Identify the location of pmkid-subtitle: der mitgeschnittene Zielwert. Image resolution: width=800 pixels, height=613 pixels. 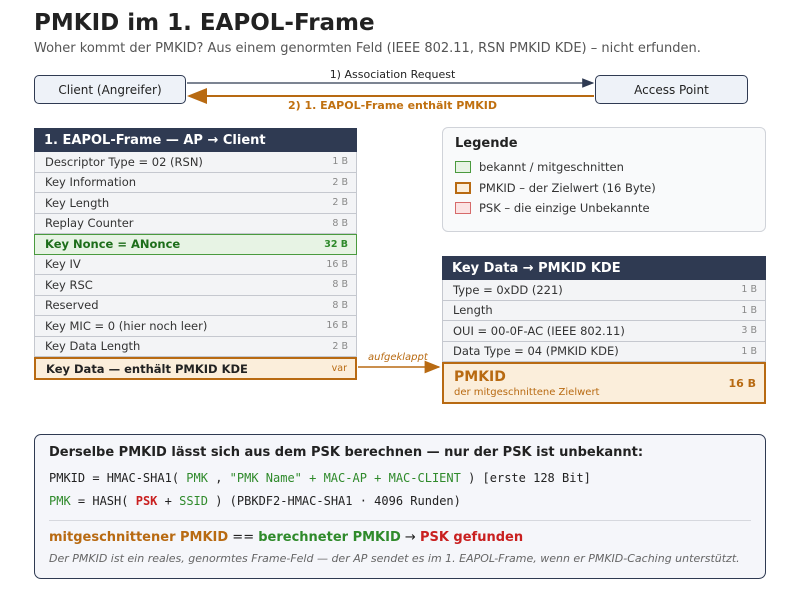
(527, 392).